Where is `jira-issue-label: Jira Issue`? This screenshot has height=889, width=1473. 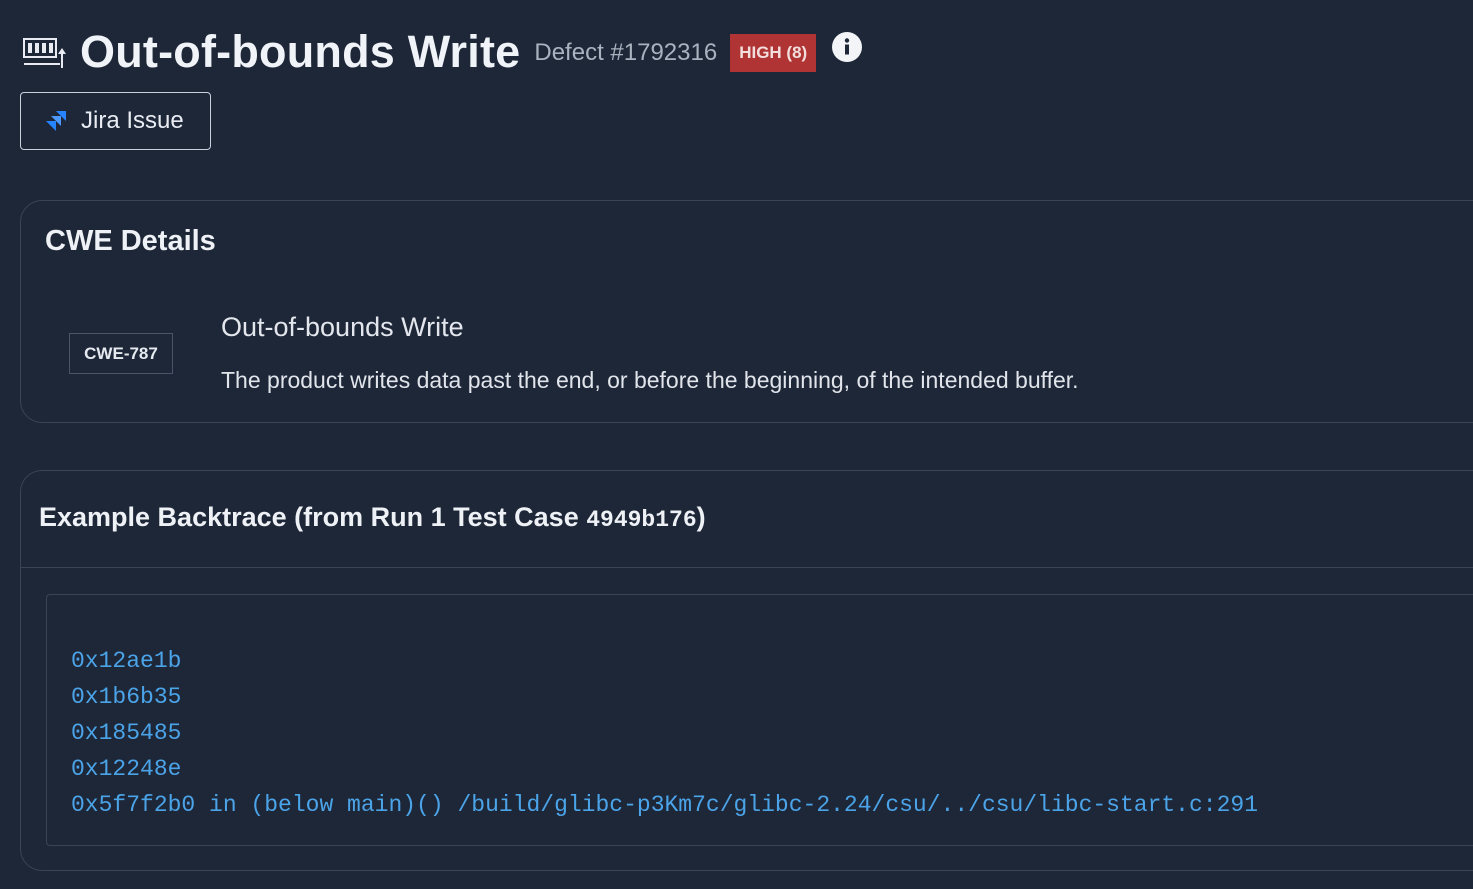 jira-issue-label: Jira Issue is located at coordinates (132, 120).